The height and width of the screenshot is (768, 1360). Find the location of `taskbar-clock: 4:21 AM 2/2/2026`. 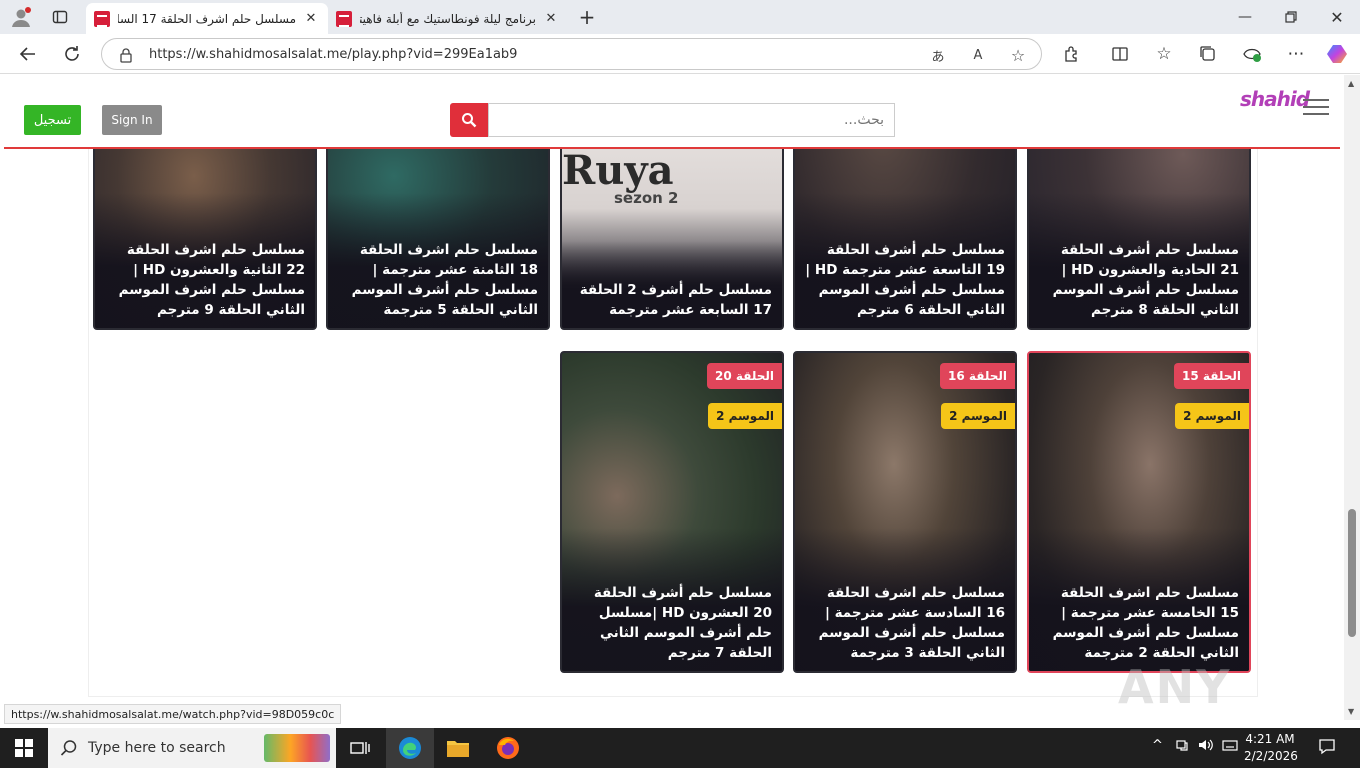

taskbar-clock: 4:21 AM 2/2/2026 is located at coordinates (1271, 748).